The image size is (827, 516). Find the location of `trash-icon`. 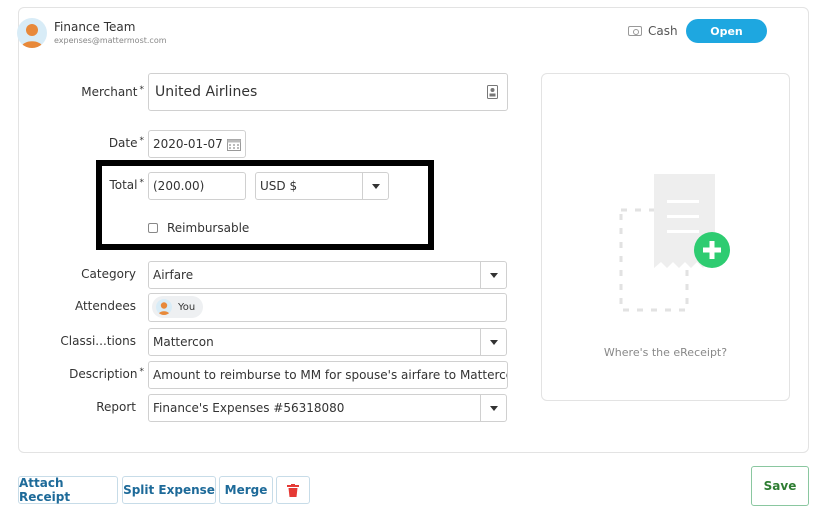

trash-icon is located at coordinates (293, 490).